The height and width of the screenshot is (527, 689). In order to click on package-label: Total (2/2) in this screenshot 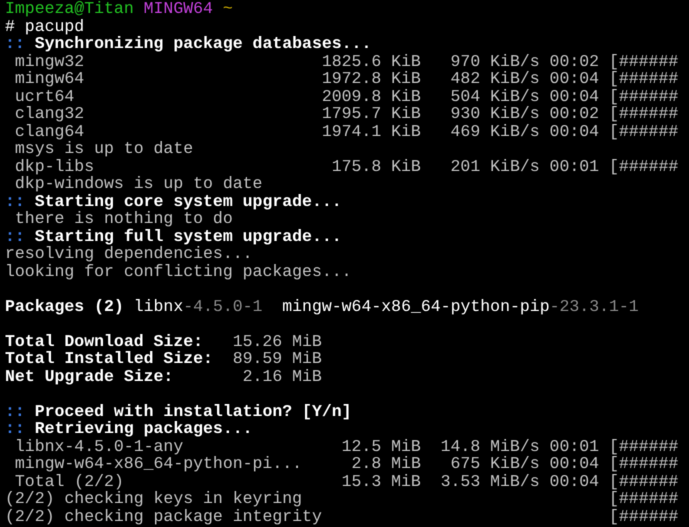, I will do `click(69, 481)`.